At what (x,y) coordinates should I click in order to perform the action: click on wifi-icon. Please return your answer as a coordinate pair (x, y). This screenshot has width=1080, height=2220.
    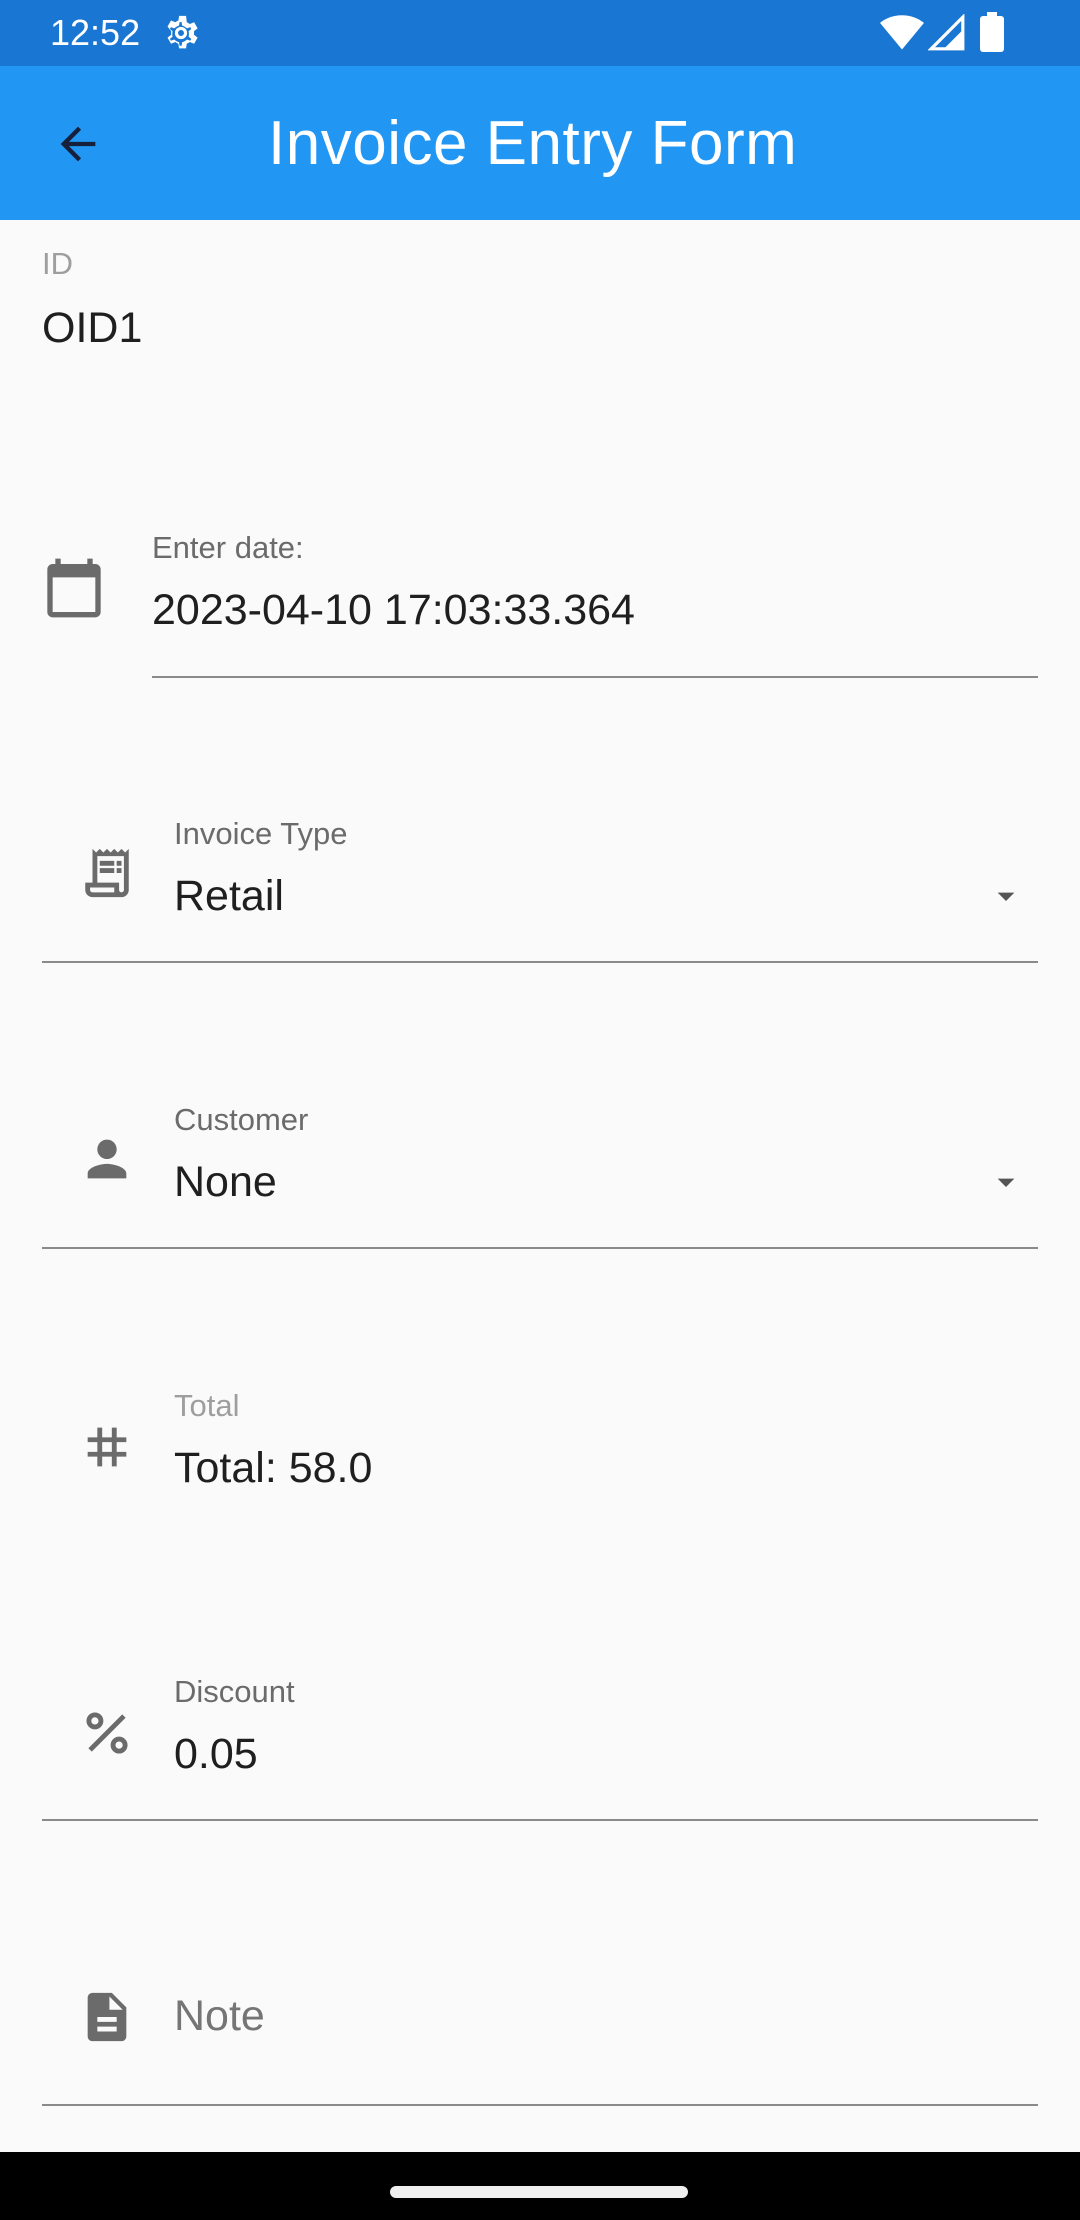
    Looking at the image, I should click on (902, 32).